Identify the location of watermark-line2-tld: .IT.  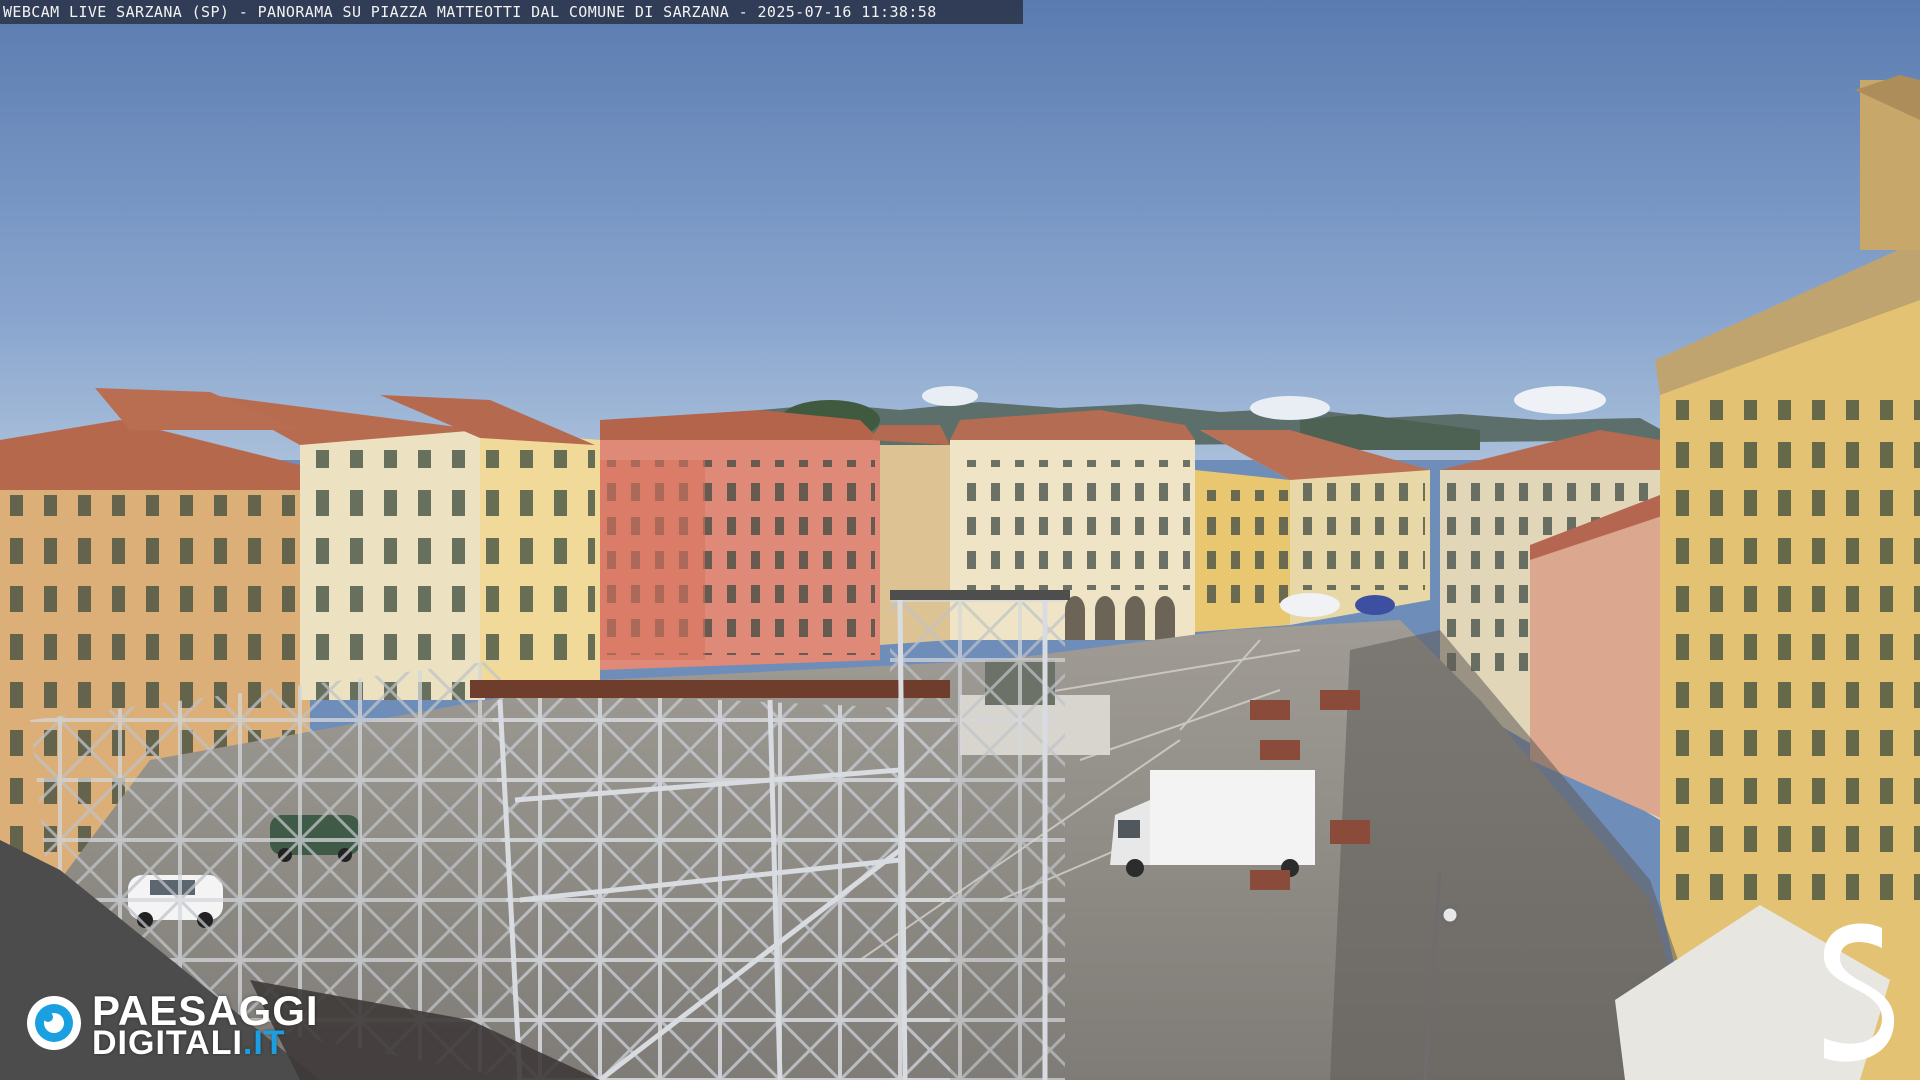
(264, 1043).